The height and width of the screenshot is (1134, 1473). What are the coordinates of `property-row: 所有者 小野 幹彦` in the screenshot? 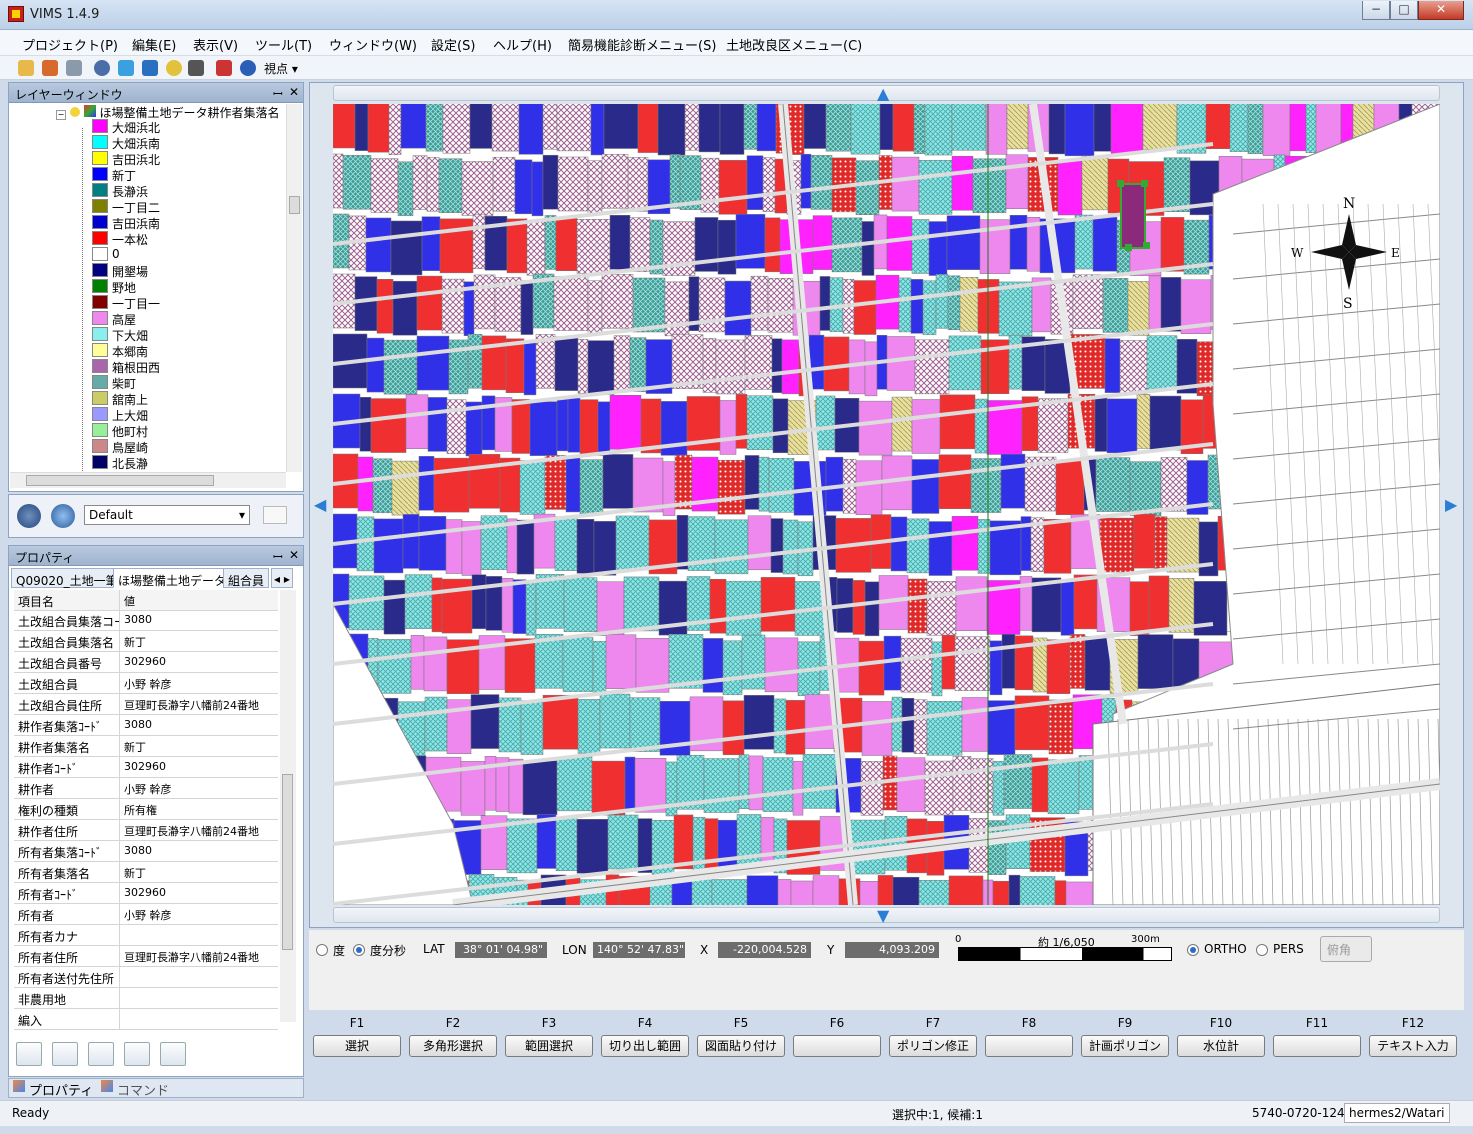 It's located at (146, 914).